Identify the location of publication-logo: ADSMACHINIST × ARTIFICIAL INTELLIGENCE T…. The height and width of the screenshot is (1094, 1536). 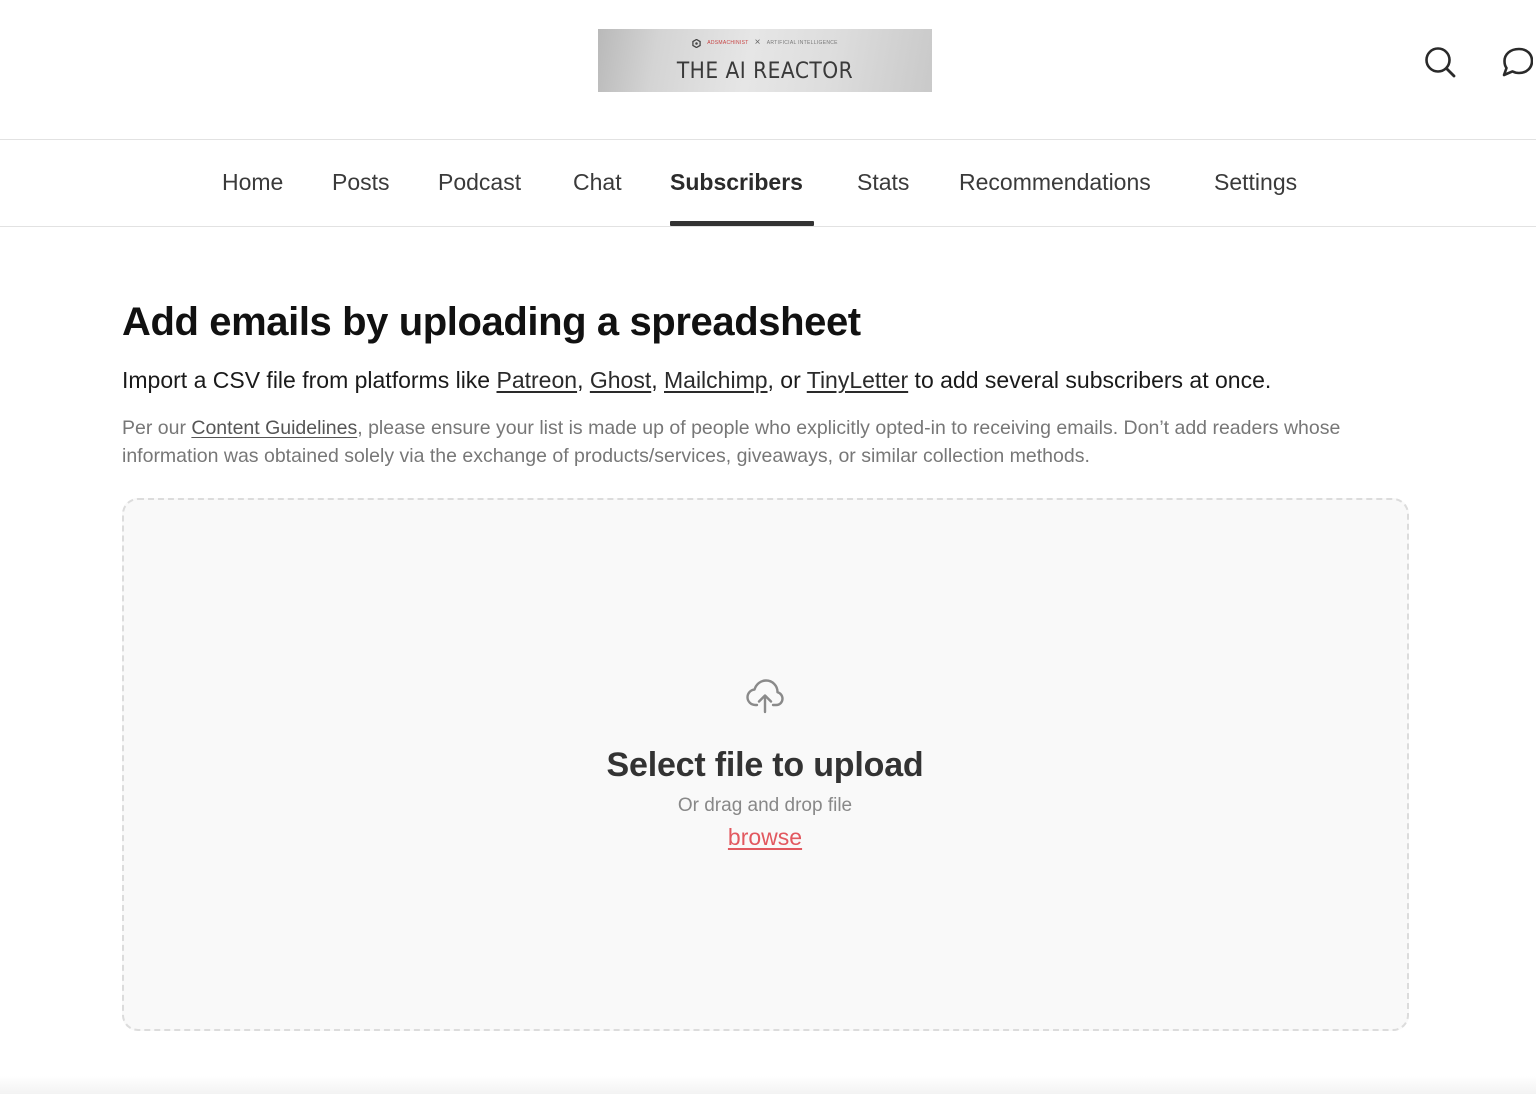
(765, 60).